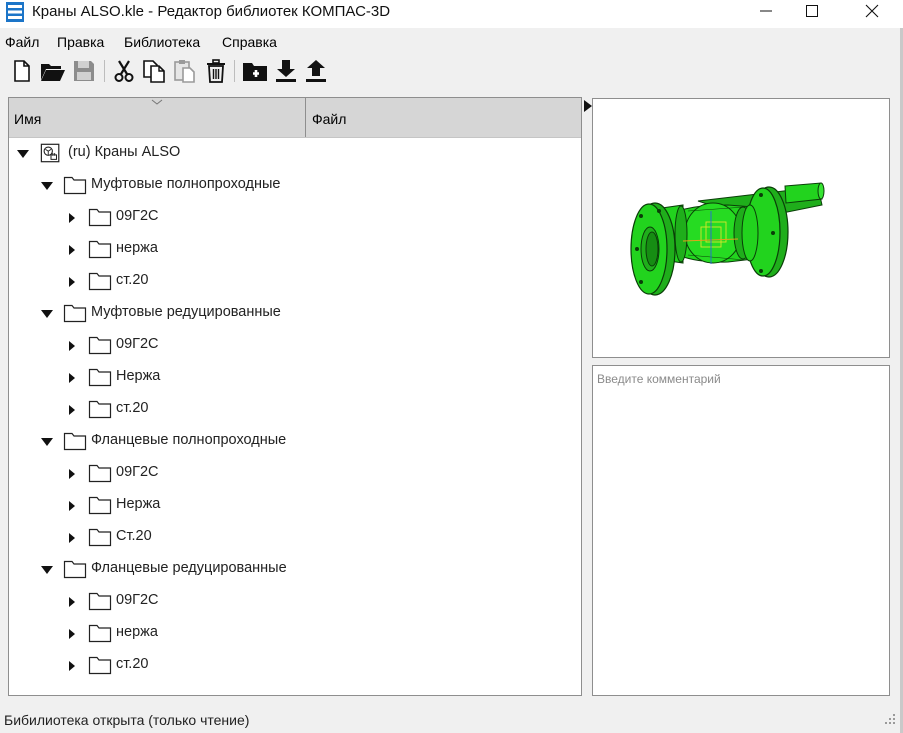 This screenshot has width=903, height=733. Describe the element at coordinates (444, 117) in the screenshot. I see `column-header-file: Файл` at that location.